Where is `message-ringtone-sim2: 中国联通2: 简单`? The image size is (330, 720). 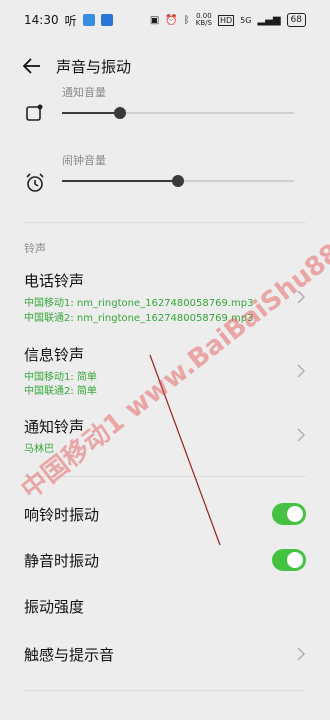 message-ringtone-sim2: 中国联通2: 简单 is located at coordinates (60, 391).